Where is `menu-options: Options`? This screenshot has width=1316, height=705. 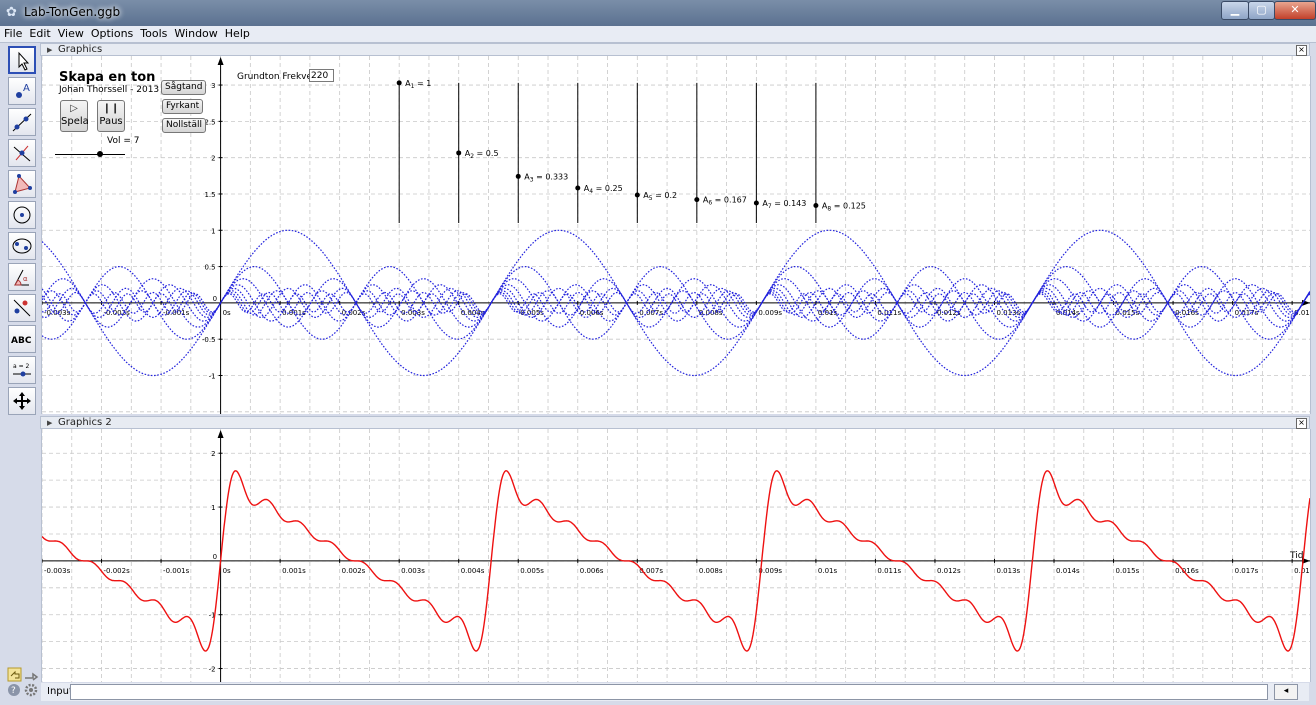
menu-options: Options is located at coordinates (111, 33).